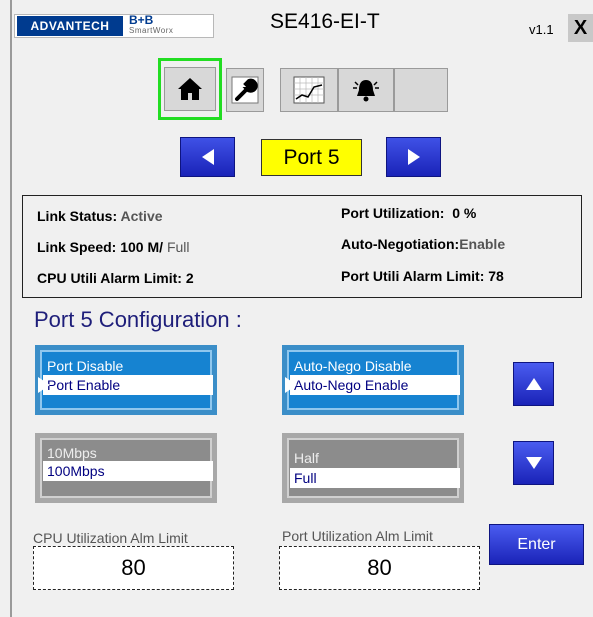  Describe the element at coordinates (375, 366) in the screenshot. I see `list-item: Auto-Nego Disable` at that location.